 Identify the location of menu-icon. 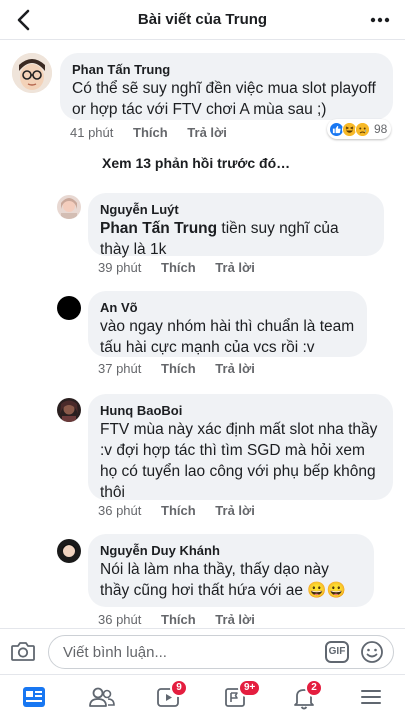
(371, 697).